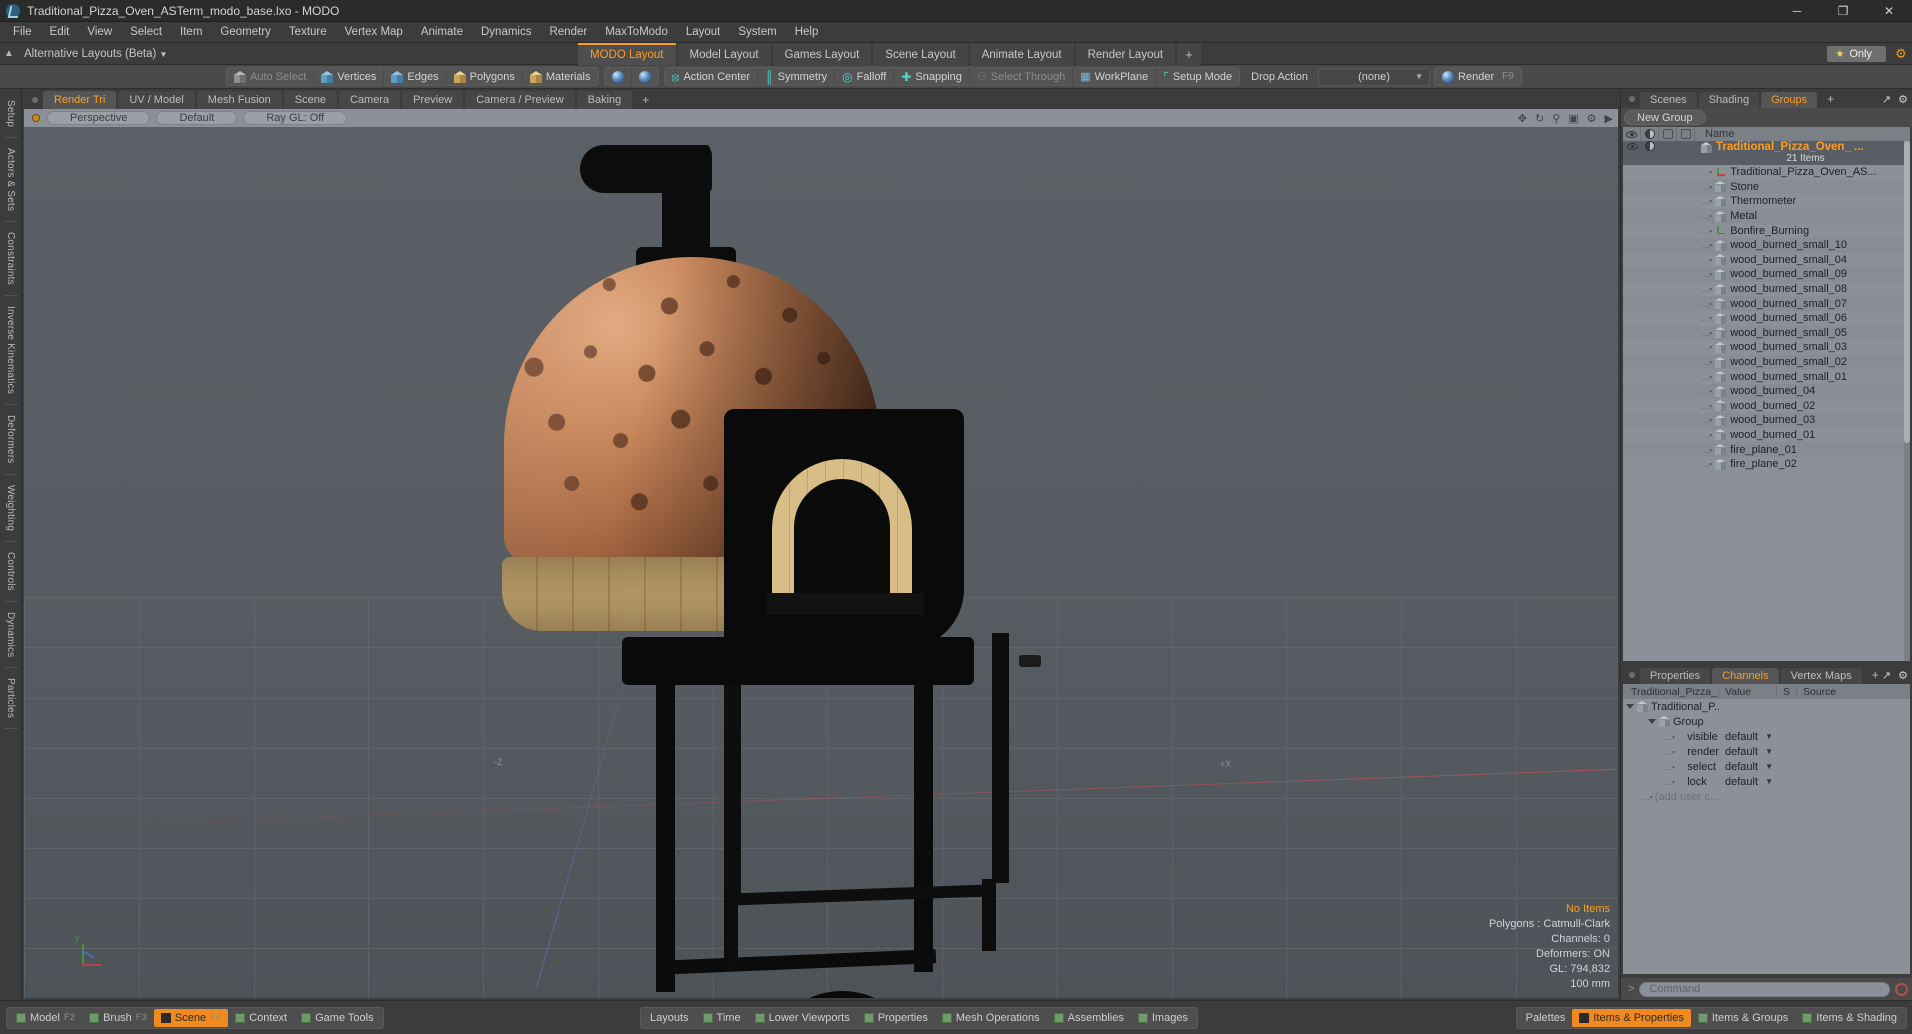 This screenshot has width=1912, height=1034. What do you see at coordinates (1745, 676) in the screenshot?
I see `channels-tab-channels: Channels` at bounding box center [1745, 676].